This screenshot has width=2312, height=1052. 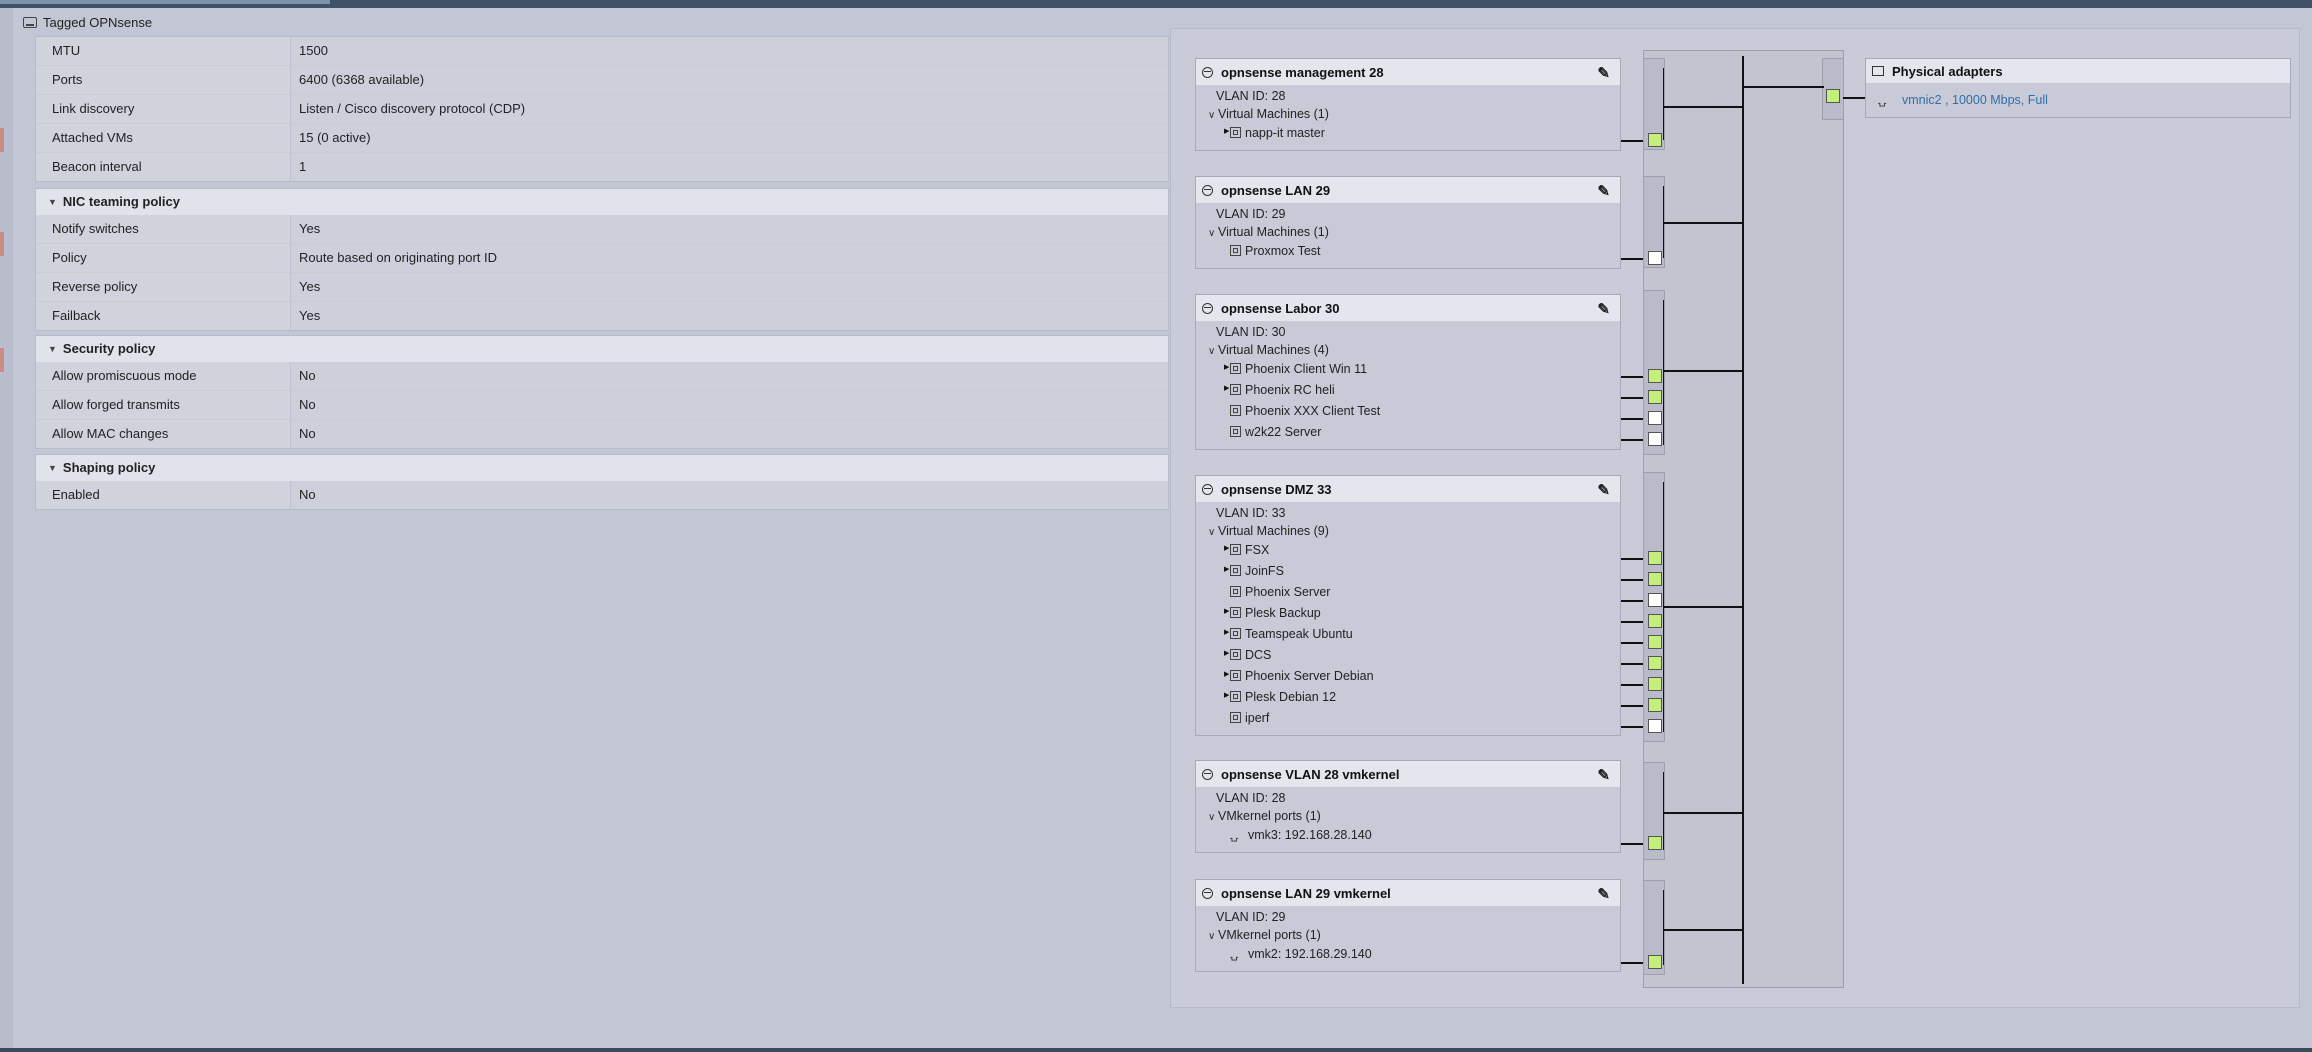 I want to click on vm-item: ▶ Phoenix RC heli, so click(x=1408, y=390).